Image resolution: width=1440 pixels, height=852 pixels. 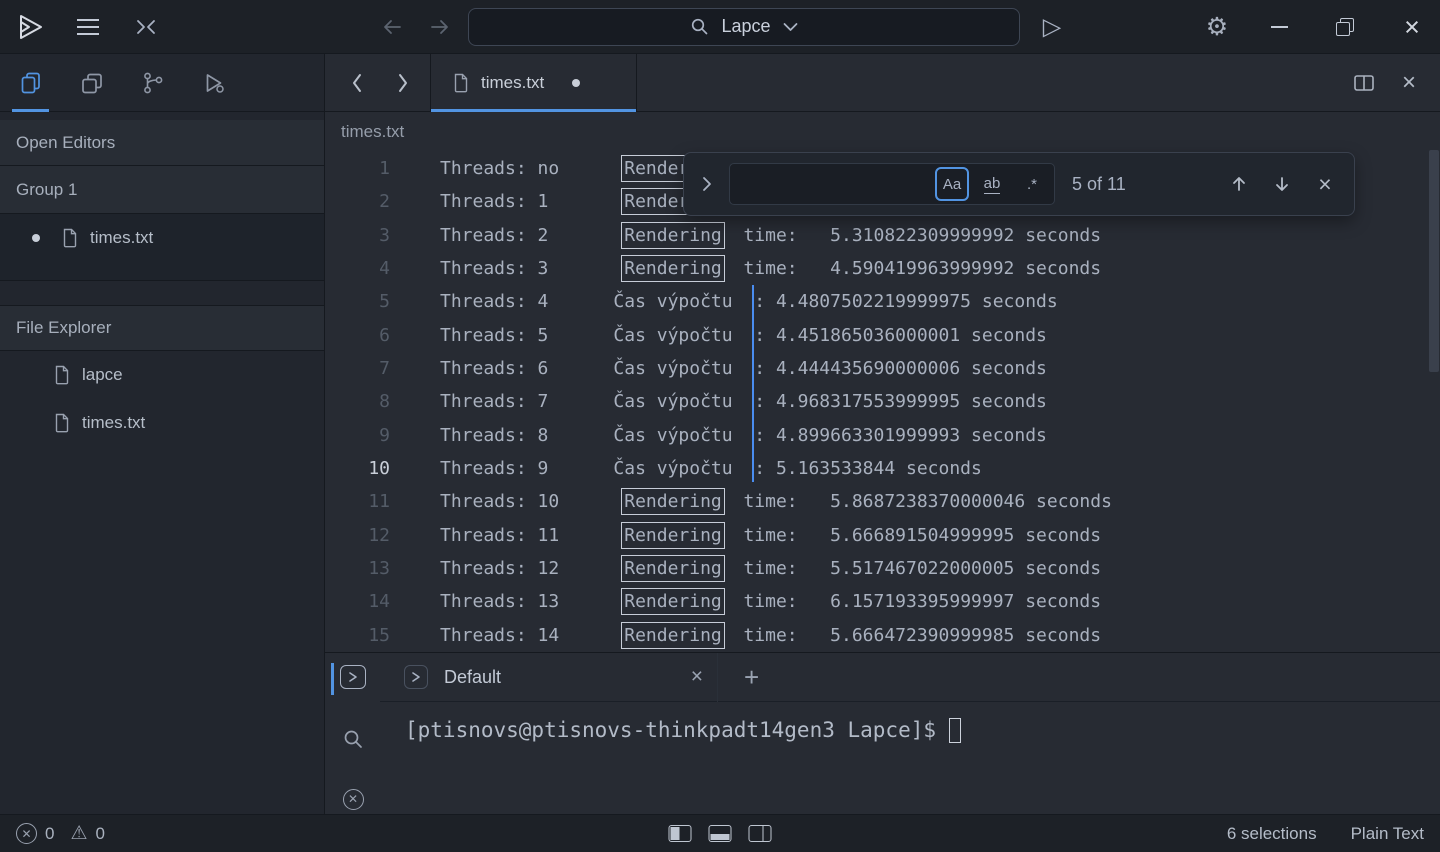 What do you see at coordinates (384, 402) in the screenshot?
I see `line-number: 8` at bounding box center [384, 402].